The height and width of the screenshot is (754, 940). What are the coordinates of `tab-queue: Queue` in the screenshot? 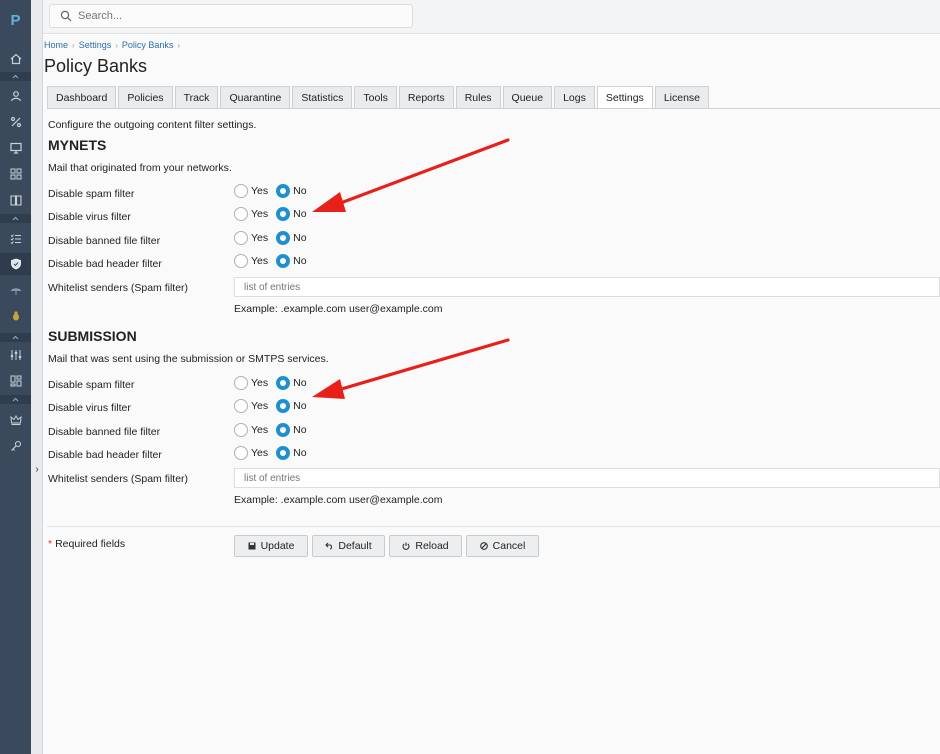 It's located at (527, 97).